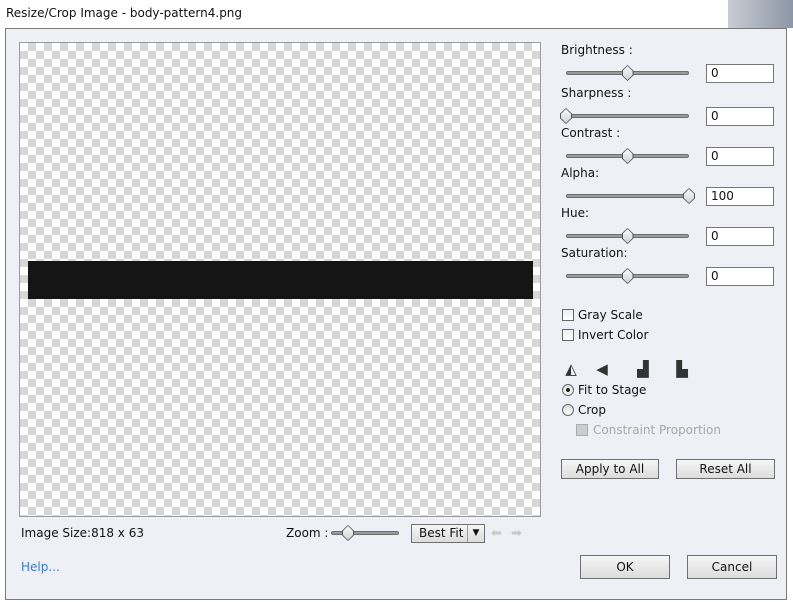  Describe the element at coordinates (516, 533) in the screenshot. I see `arrow-right-icon: ➡` at that location.